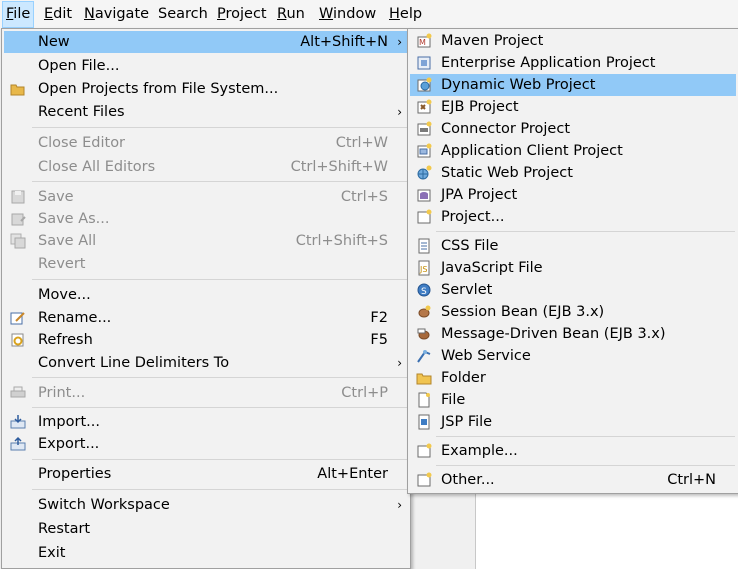 This screenshot has height=569, width=738. Describe the element at coordinates (206, 318) in the screenshot. I see `file-rename-item: Rename... F2` at that location.